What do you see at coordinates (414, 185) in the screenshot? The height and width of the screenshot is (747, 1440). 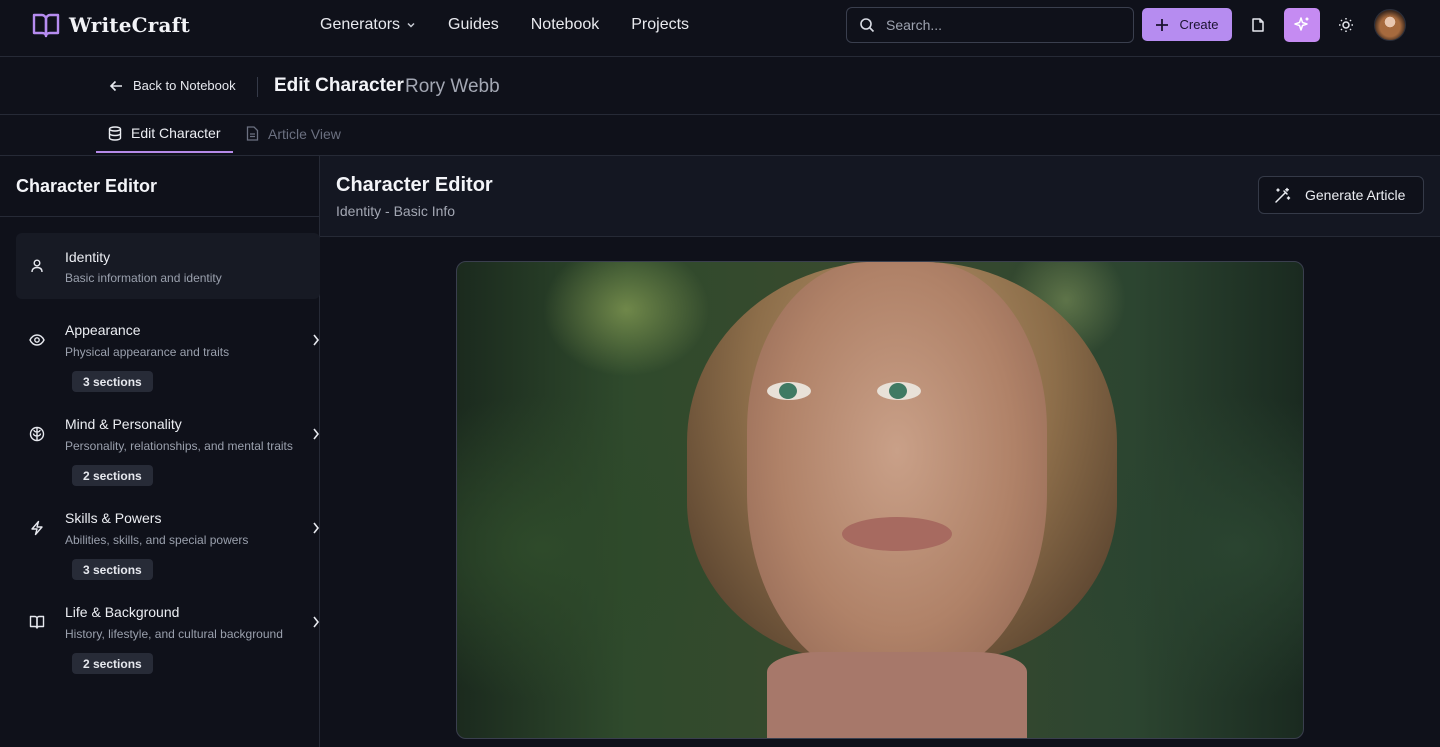 I see `editor-title: Character Editor` at bounding box center [414, 185].